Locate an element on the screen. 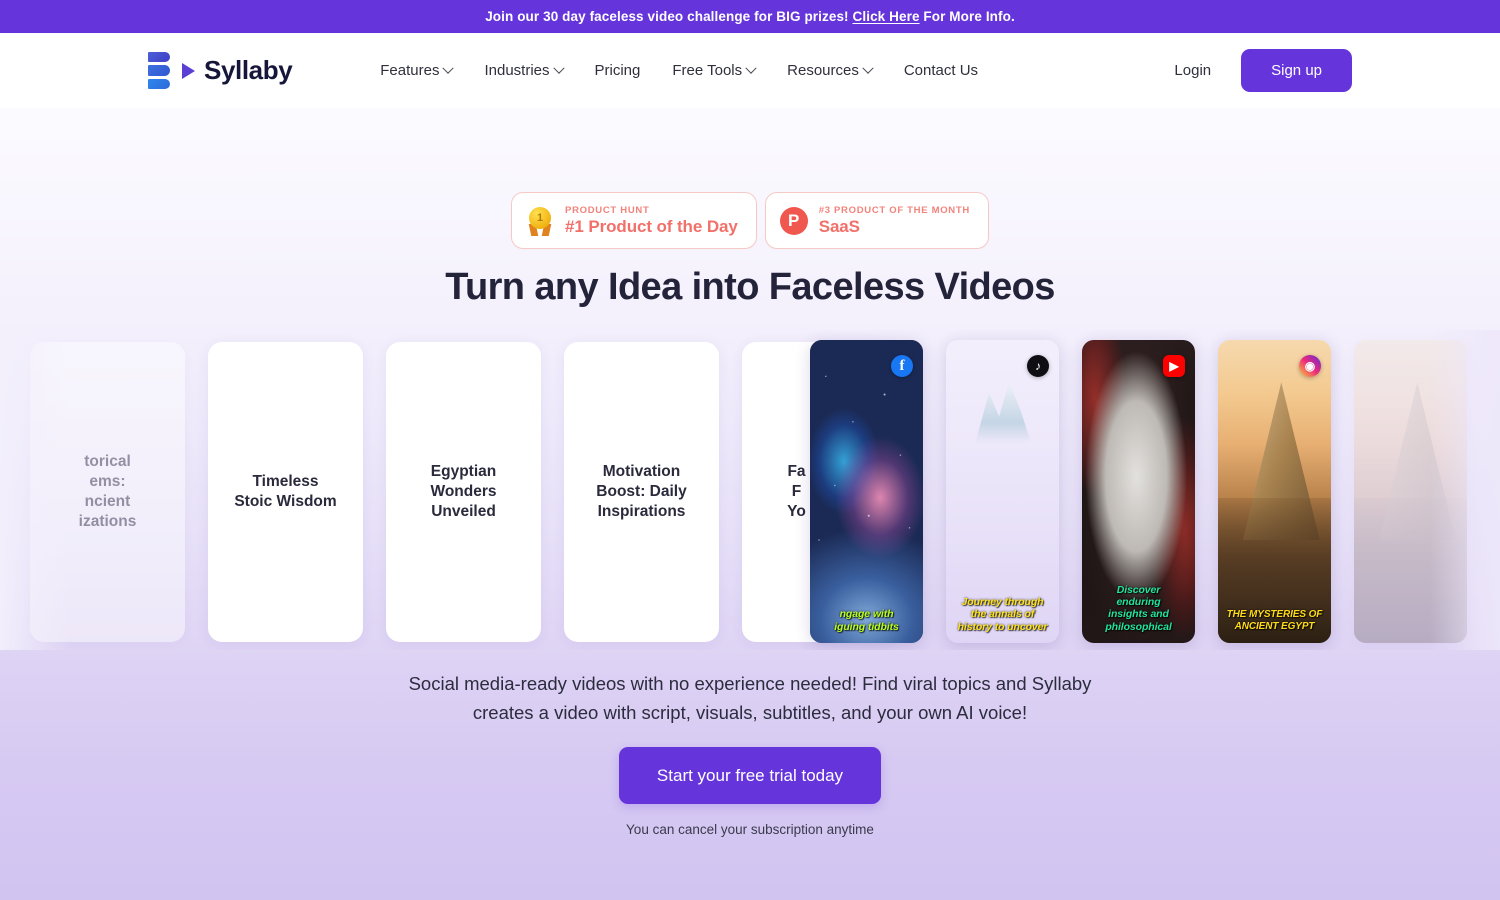 The height and width of the screenshot is (900, 1500). carousel-text-card: torical ems: ncient izations is located at coordinates (107, 492).